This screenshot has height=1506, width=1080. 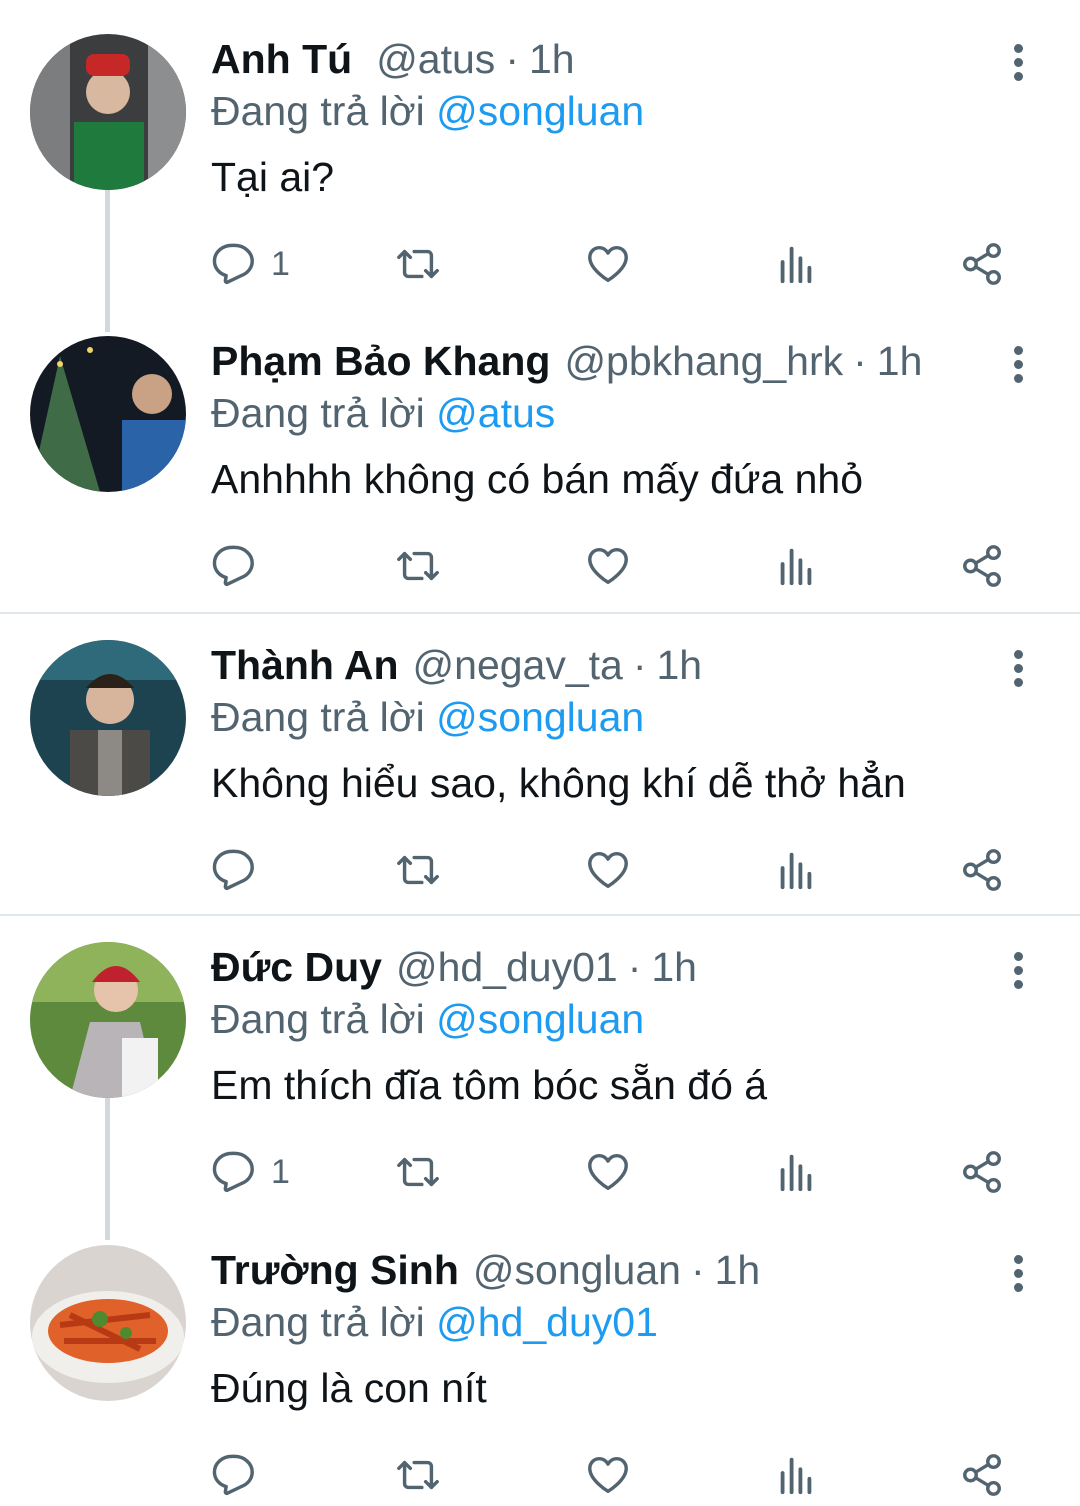 What do you see at coordinates (349, 1388) in the screenshot?
I see `tweet-text: Đúng là con nít` at bounding box center [349, 1388].